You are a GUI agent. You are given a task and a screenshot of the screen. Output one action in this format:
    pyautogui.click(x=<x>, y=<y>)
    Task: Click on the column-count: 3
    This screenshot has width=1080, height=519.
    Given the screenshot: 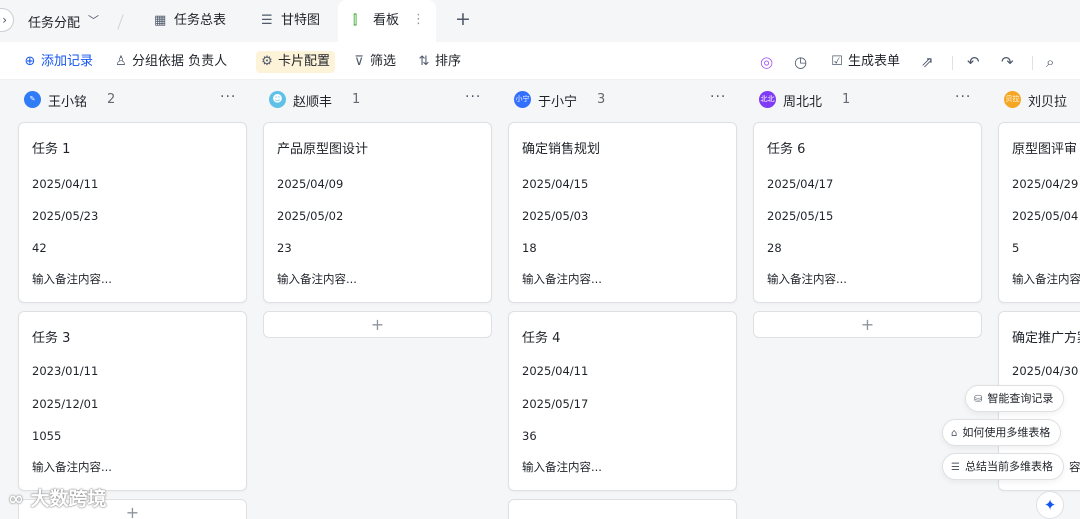 What is the action you would take?
    pyautogui.click(x=601, y=99)
    